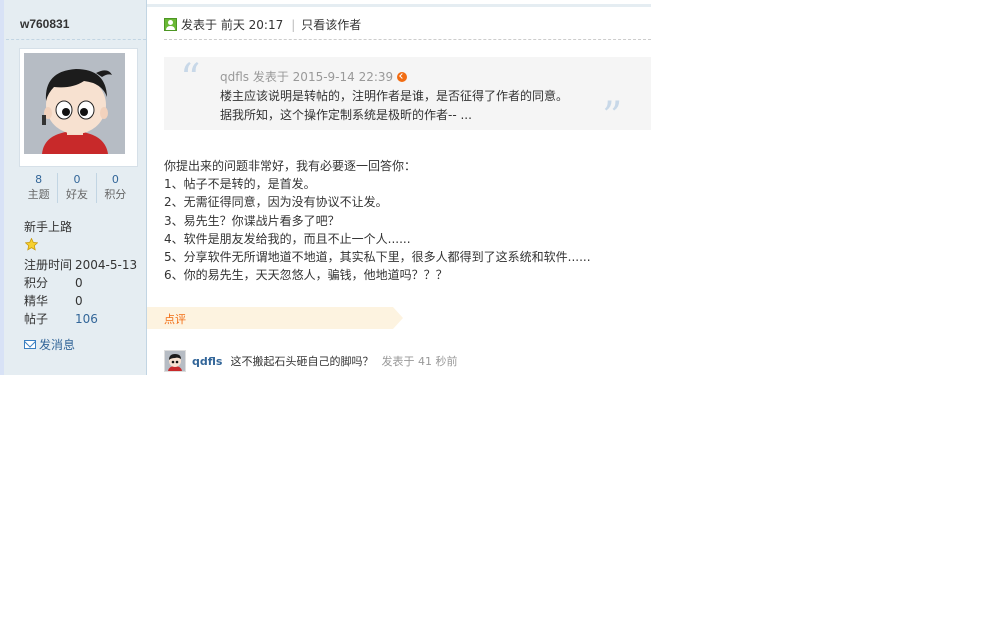 This screenshot has width=1000, height=625. Describe the element at coordinates (306, 275) in the screenshot. I see `content-line: 6、你的易先生，天天忽悠人，骗钱，他地道吗？？？` at that location.